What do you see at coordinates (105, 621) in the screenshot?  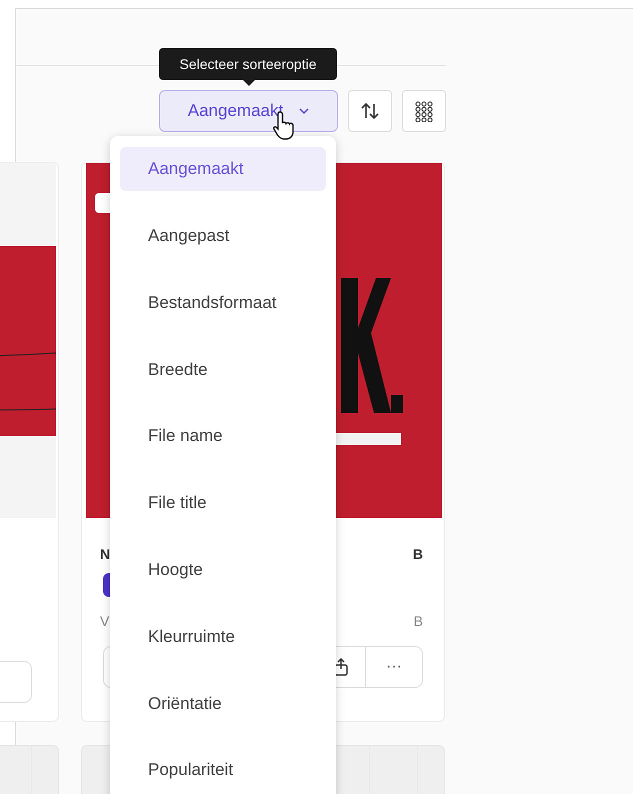 I see `asset-meta: V` at bounding box center [105, 621].